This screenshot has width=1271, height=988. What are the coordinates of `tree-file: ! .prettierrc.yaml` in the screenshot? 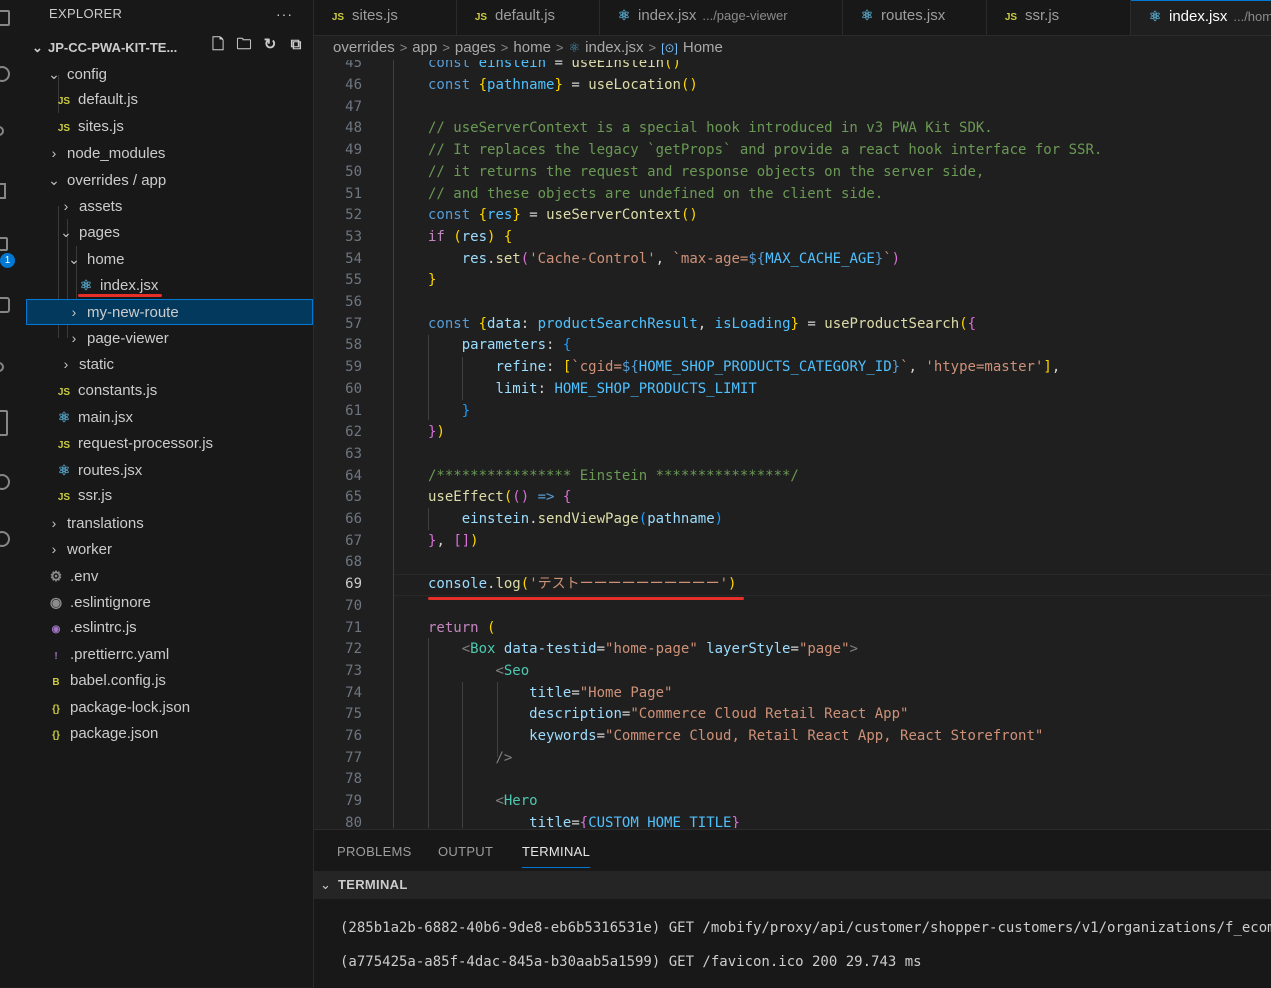 It's located at (169, 655).